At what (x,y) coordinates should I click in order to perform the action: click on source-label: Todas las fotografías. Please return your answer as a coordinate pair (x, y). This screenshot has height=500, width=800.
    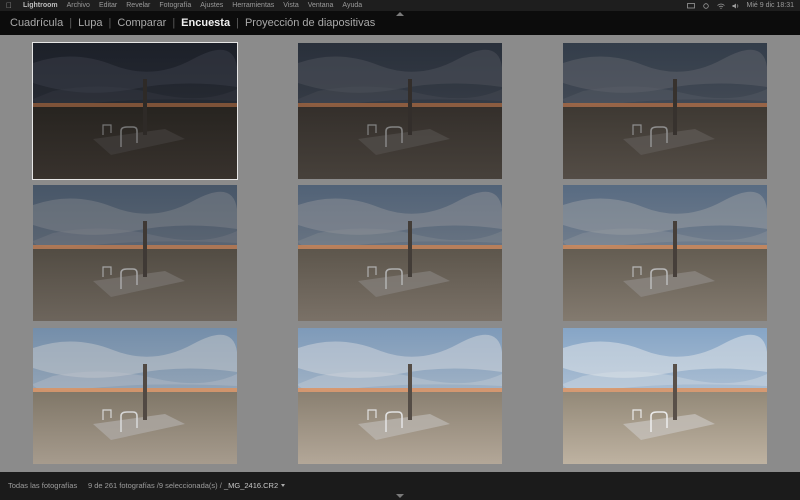
    Looking at the image, I should click on (42, 485).